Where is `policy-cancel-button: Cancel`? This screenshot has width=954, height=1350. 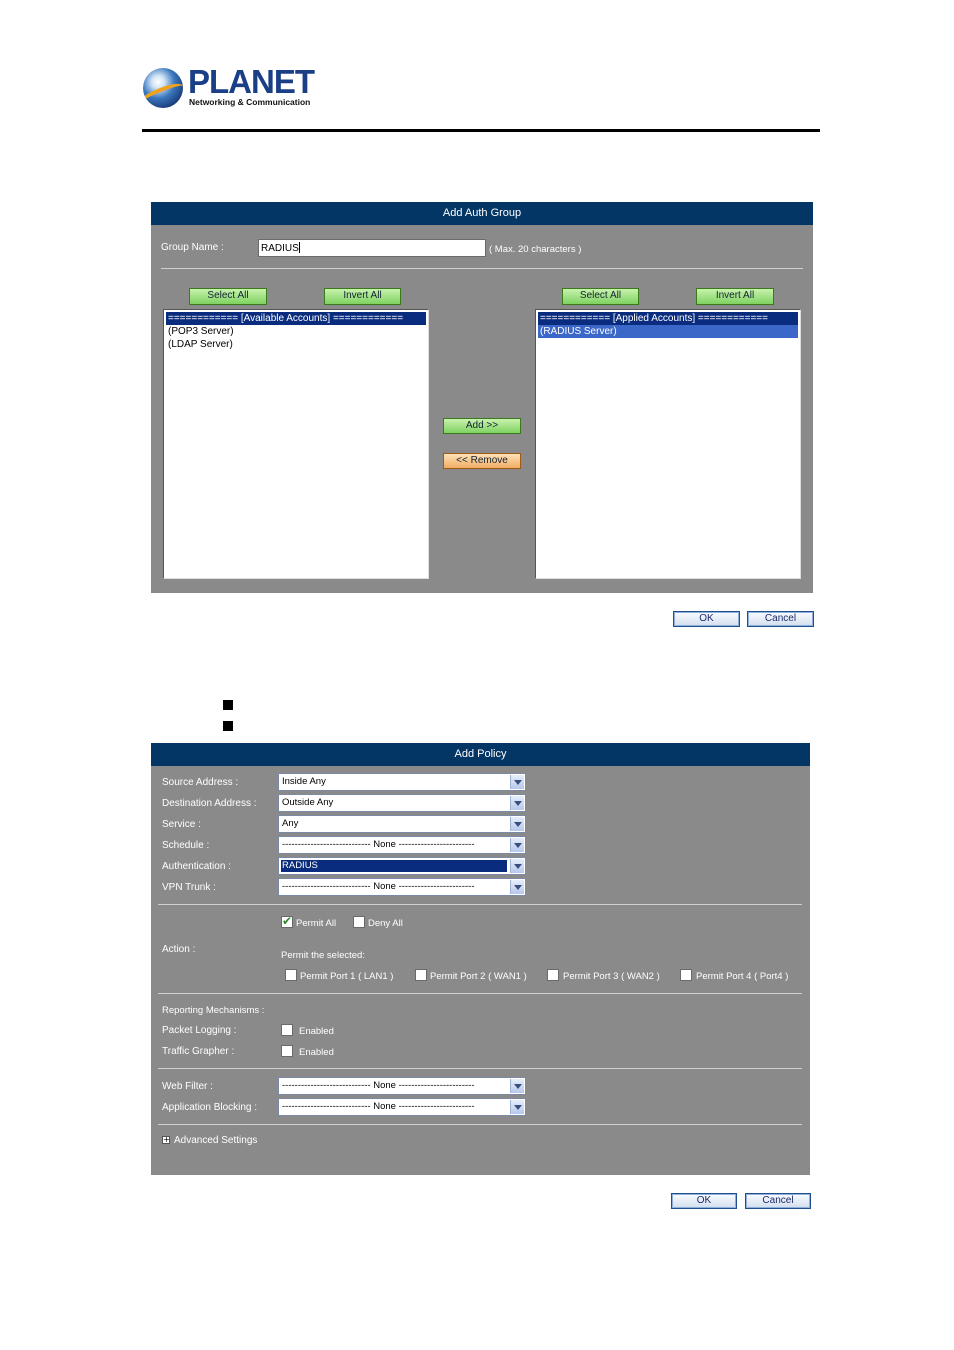
policy-cancel-button: Cancel is located at coordinates (778, 1201).